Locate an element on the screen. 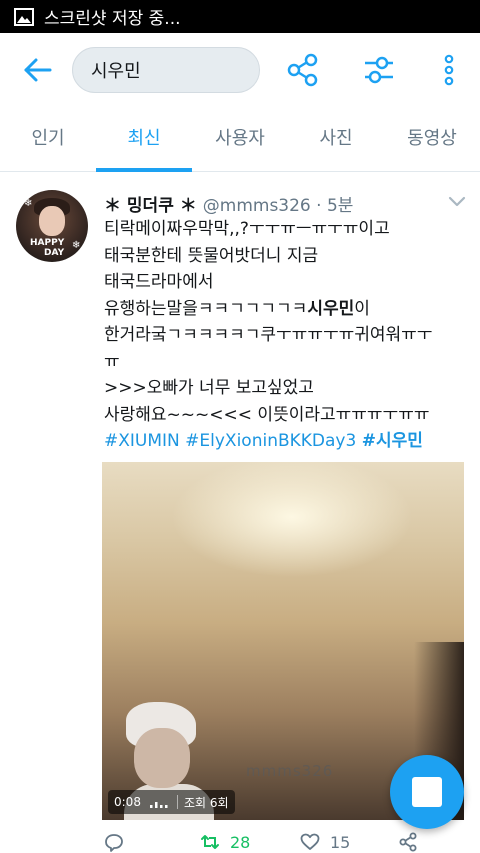 The image size is (480, 853). image-icon is located at coordinates (24, 16).